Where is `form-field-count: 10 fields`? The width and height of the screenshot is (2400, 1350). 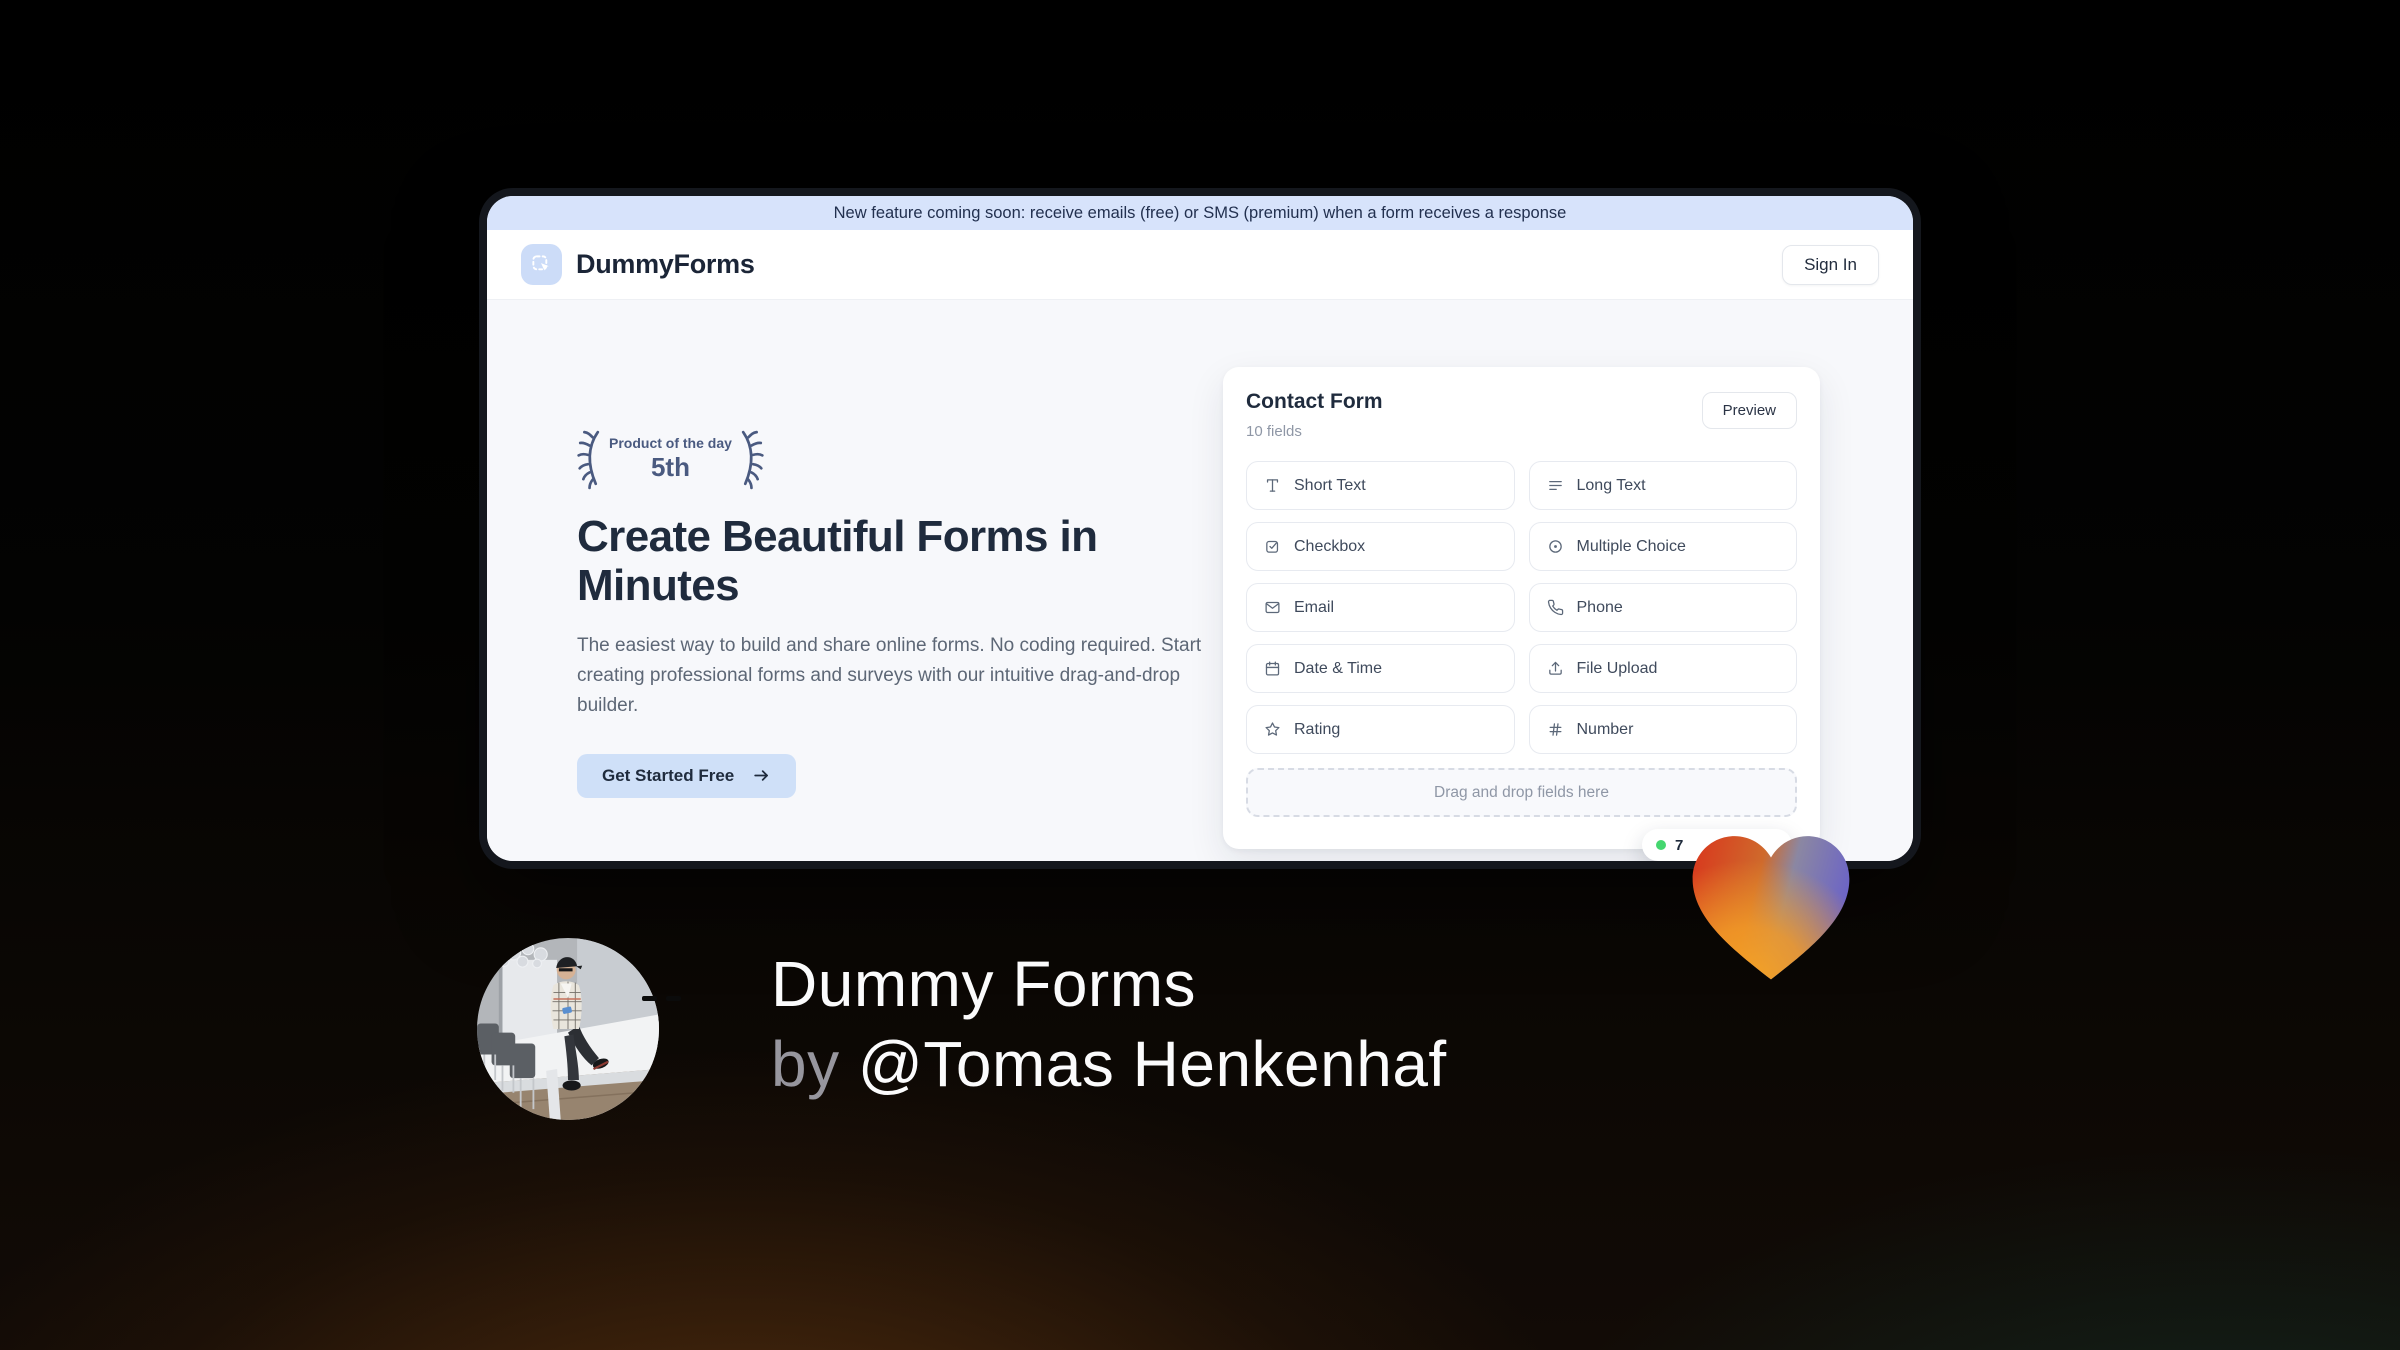 form-field-count: 10 fields is located at coordinates (1274, 431).